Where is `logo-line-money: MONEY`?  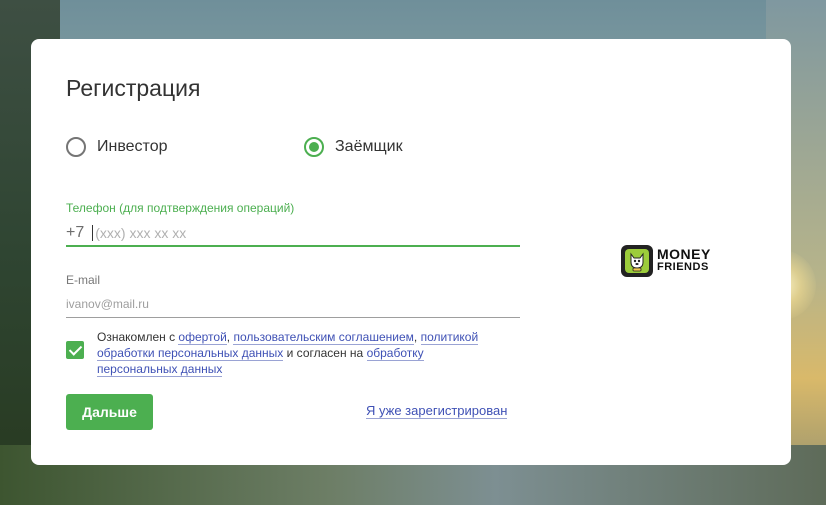
logo-line-money: MONEY is located at coordinates (684, 254).